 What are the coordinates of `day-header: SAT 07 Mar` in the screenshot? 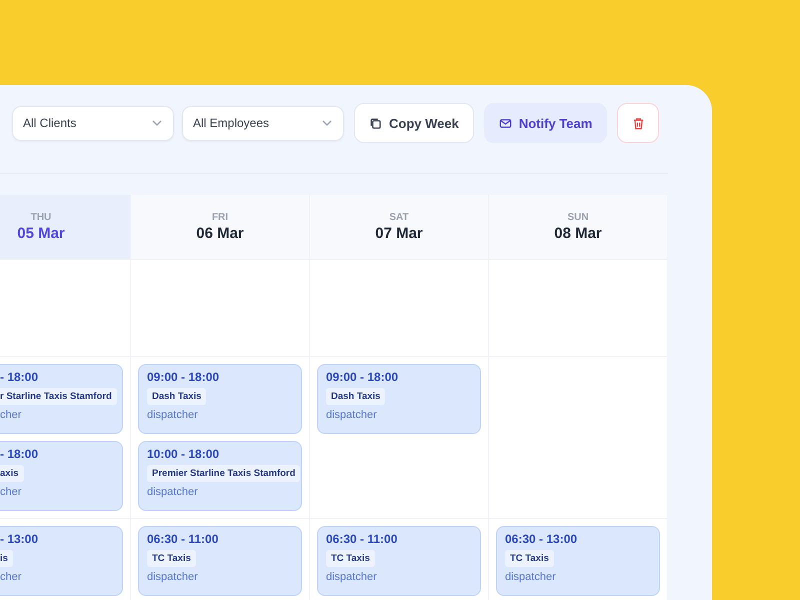 It's located at (398, 227).